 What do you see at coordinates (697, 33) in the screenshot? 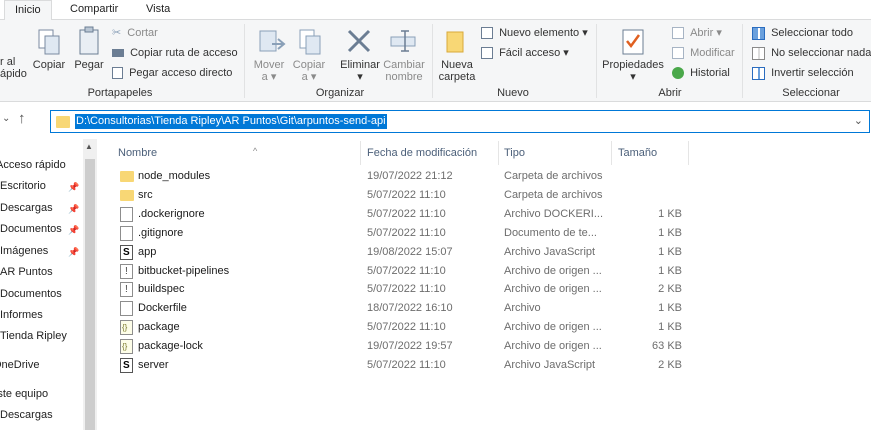
I see `abrir-button: Abrir ▾` at bounding box center [697, 33].